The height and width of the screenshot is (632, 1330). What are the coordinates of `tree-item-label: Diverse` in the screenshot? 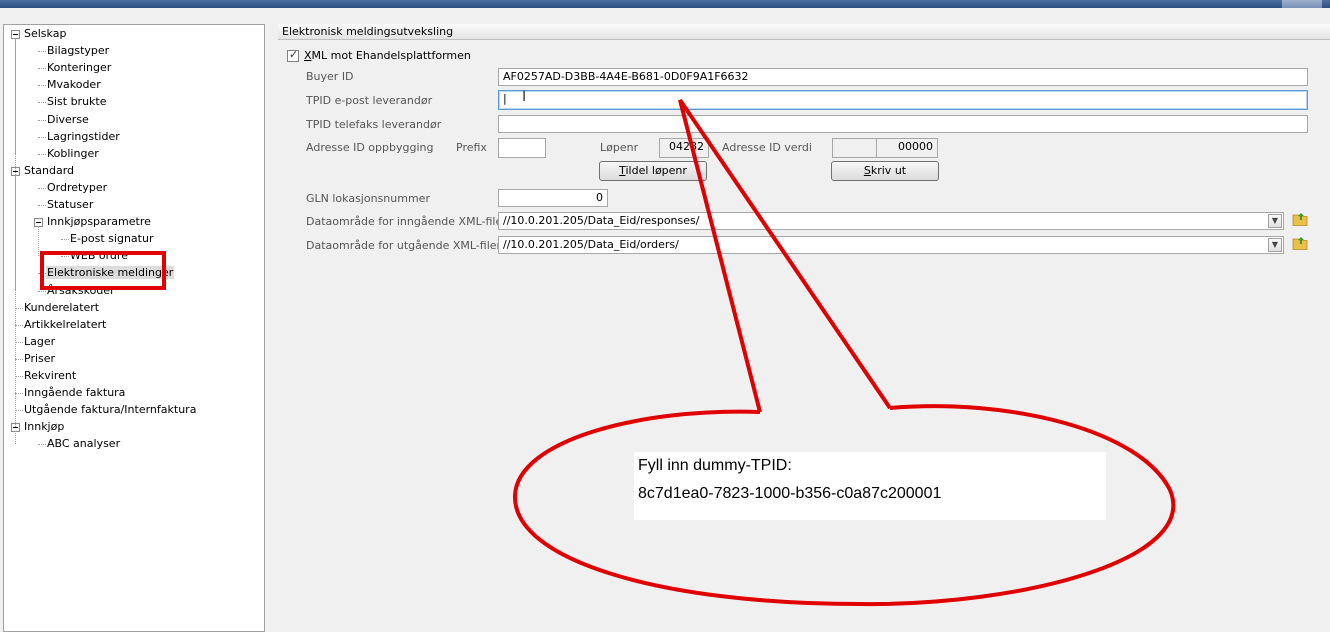 It's located at (68, 119).